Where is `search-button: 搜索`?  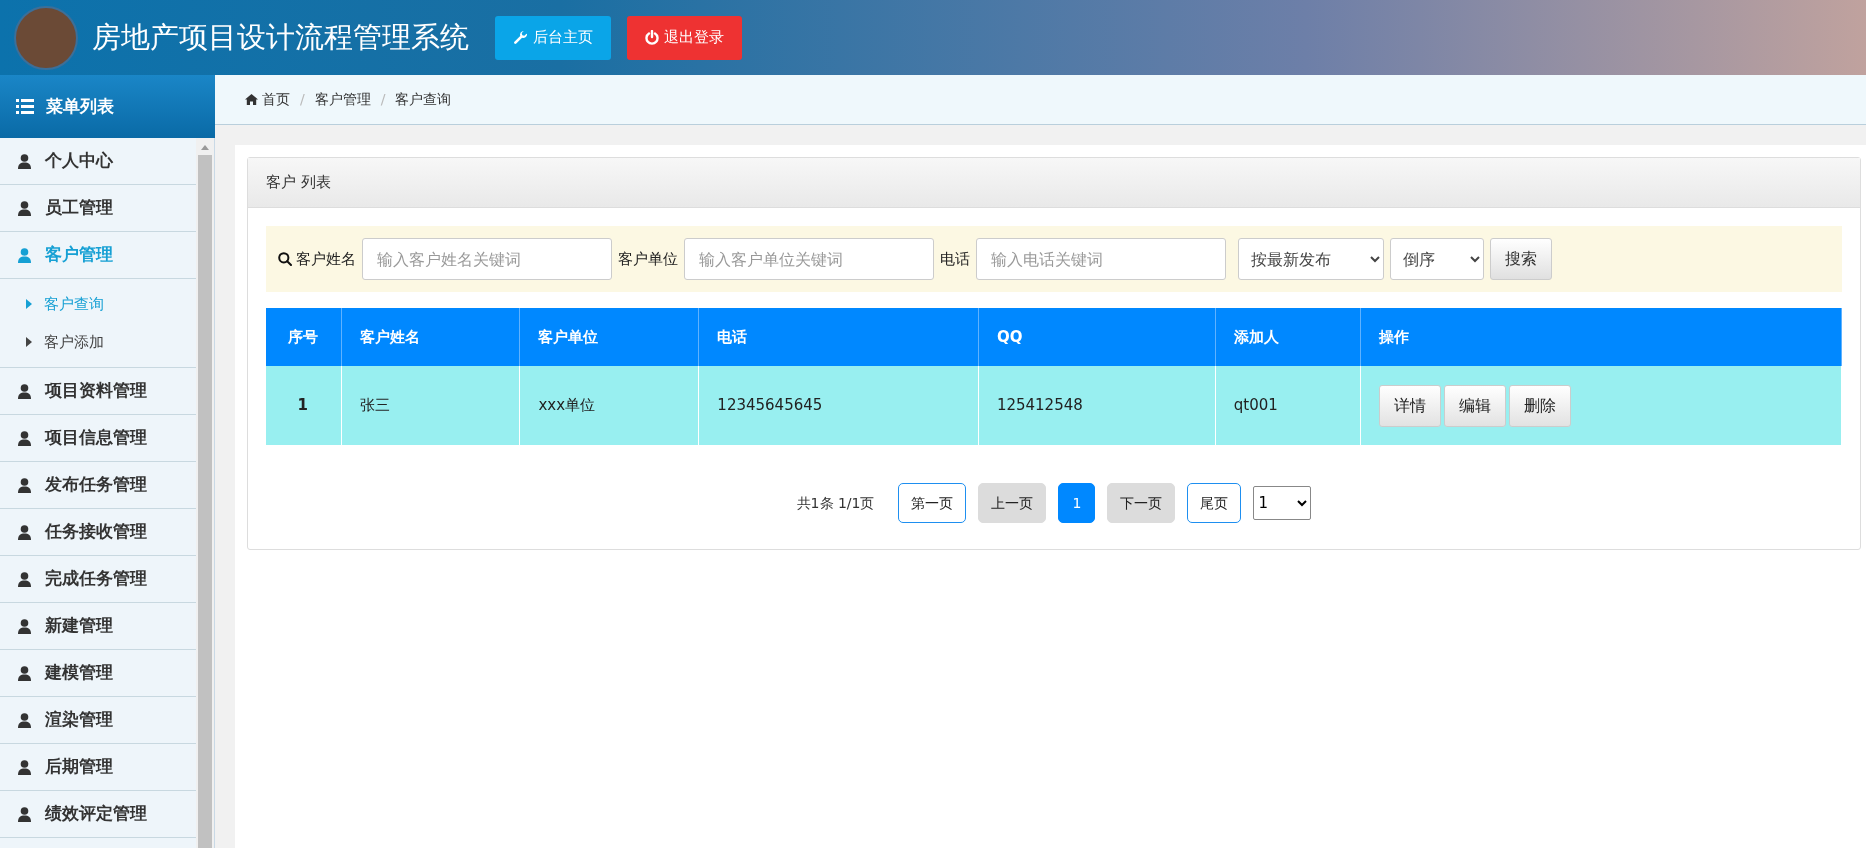
search-button: 搜索 is located at coordinates (1521, 259).